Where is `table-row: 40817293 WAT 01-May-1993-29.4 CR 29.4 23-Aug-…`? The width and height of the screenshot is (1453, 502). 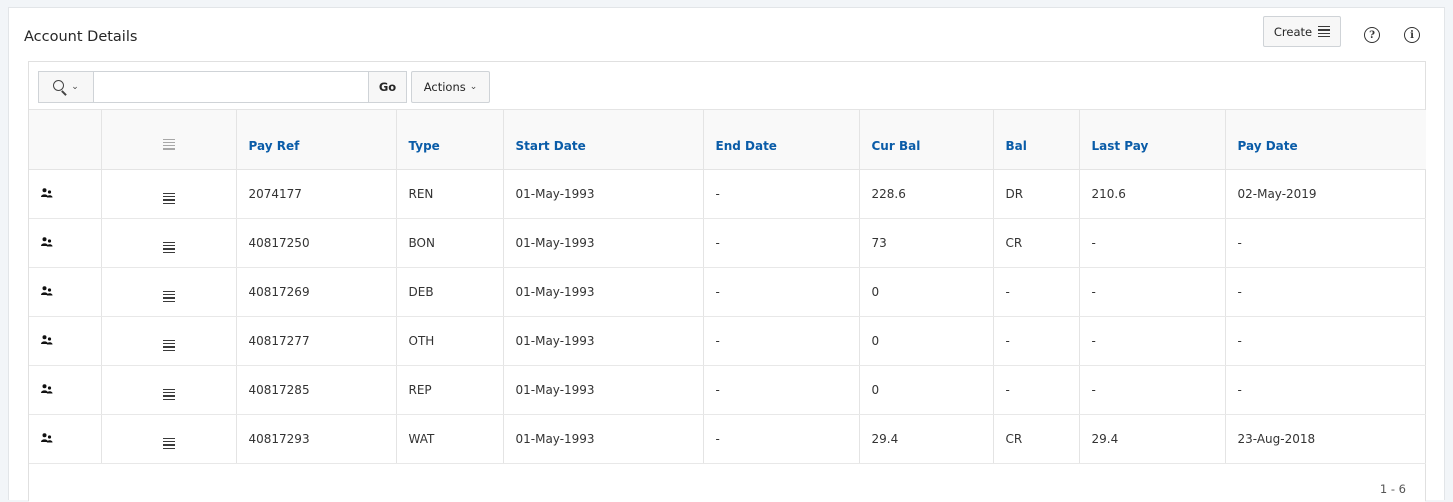
table-row: 40817293 WAT 01-May-1993-29.4 CR 29.4 23-Aug-… is located at coordinates (727, 439).